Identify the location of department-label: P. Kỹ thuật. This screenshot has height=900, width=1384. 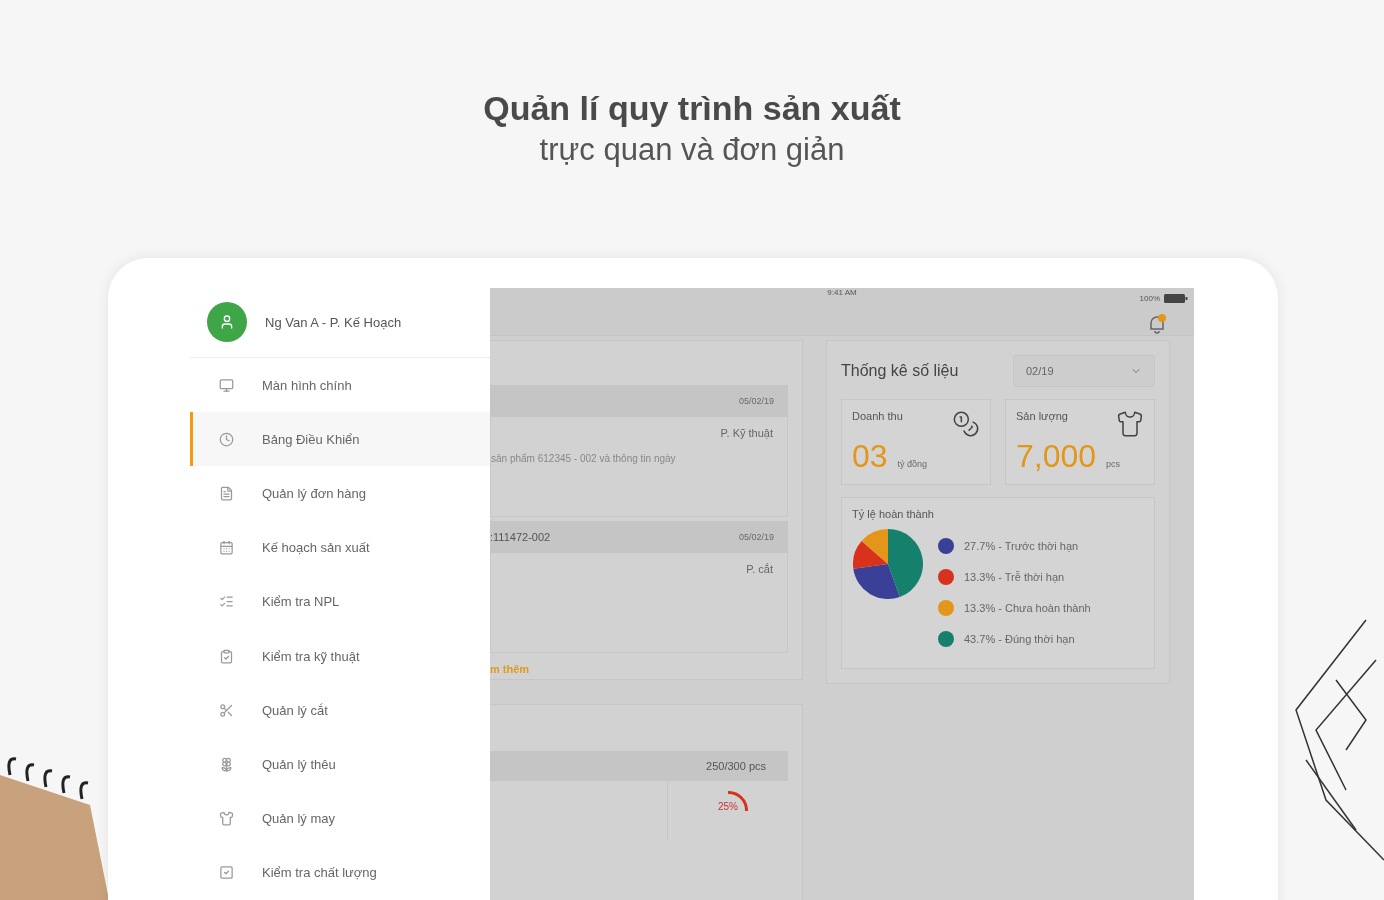
(746, 433).